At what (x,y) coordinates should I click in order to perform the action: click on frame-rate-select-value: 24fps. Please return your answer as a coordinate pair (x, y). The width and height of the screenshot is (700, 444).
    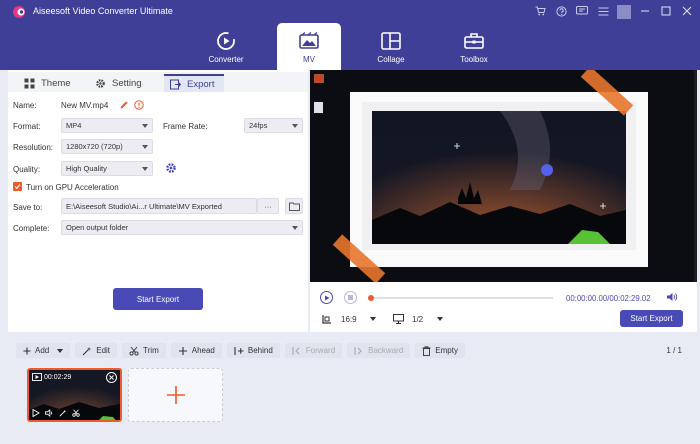
    Looking at the image, I should click on (258, 125).